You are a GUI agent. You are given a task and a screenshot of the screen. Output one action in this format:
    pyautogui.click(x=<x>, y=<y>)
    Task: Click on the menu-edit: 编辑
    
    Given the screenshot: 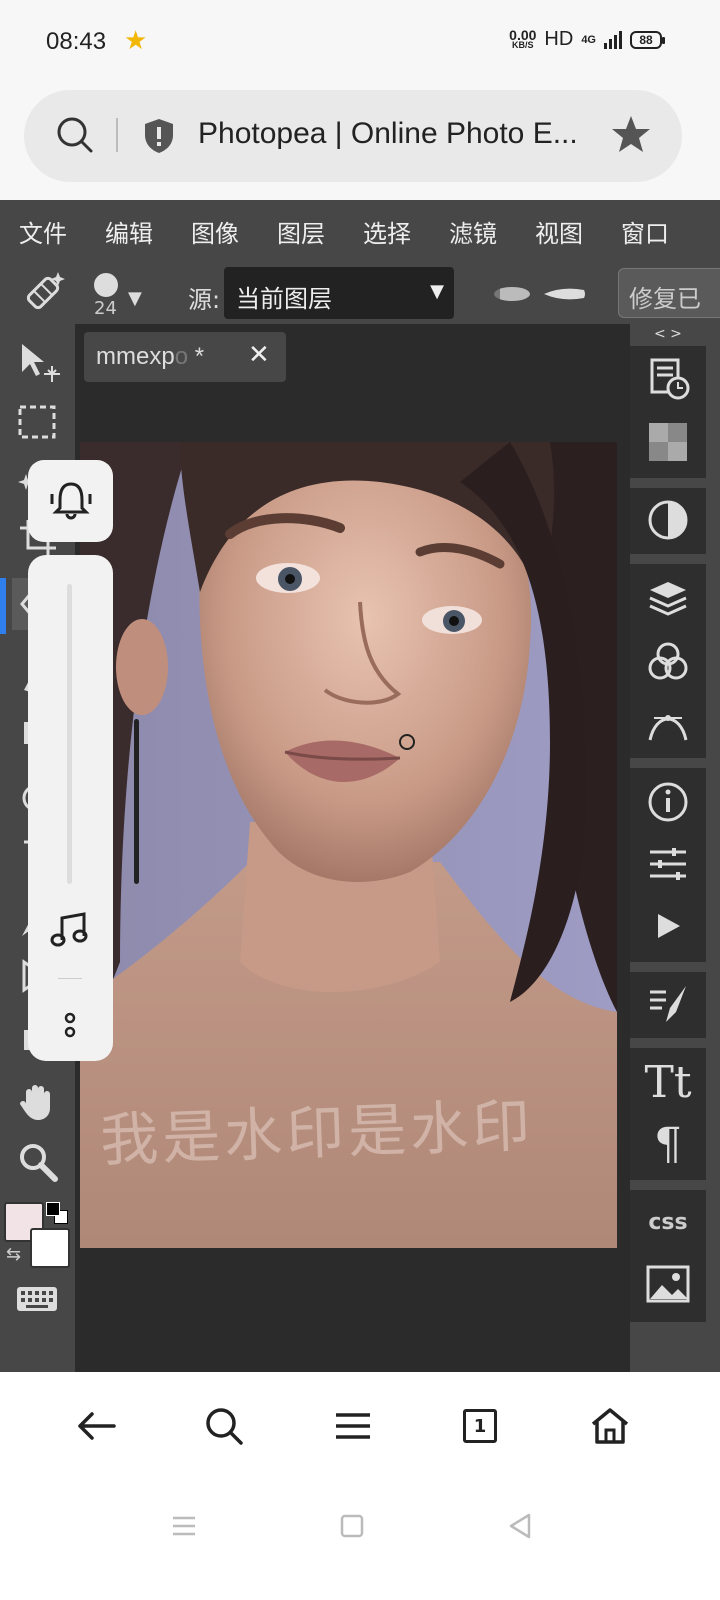 What is the action you would take?
    pyautogui.click(x=129, y=231)
    